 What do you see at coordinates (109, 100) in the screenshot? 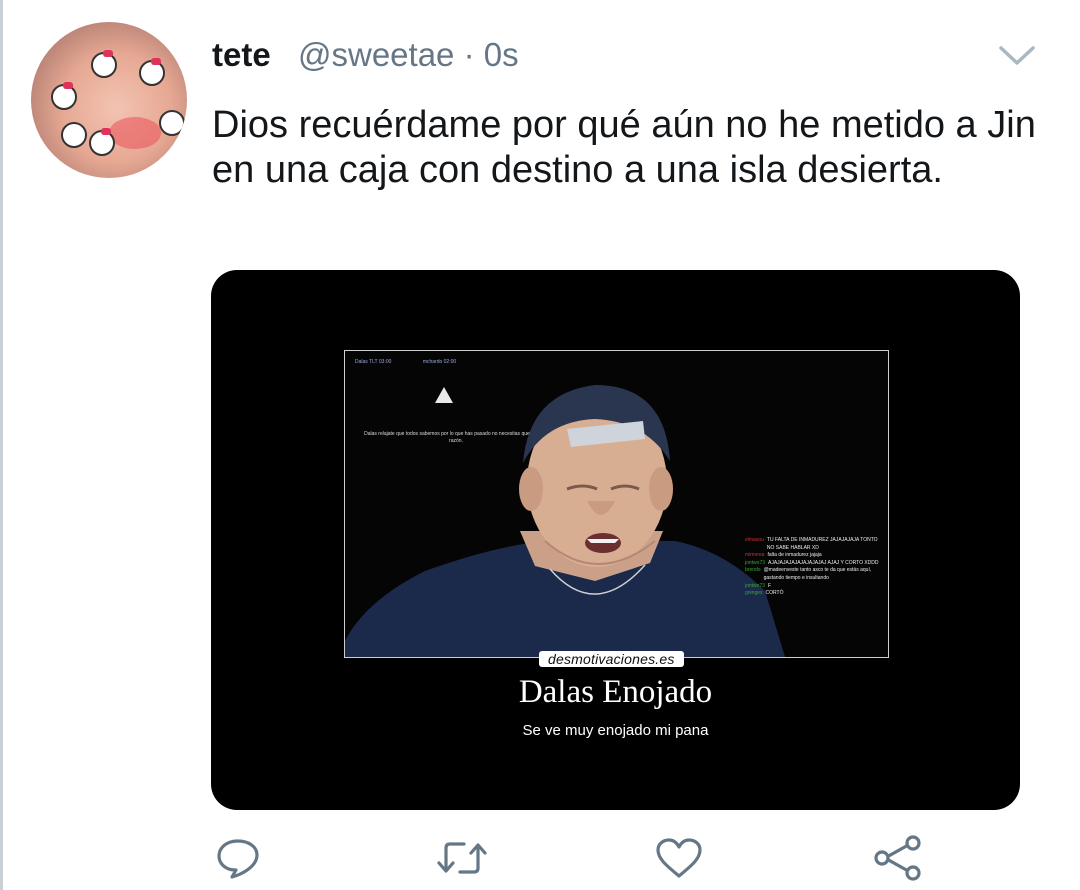
I see `avatar` at bounding box center [109, 100].